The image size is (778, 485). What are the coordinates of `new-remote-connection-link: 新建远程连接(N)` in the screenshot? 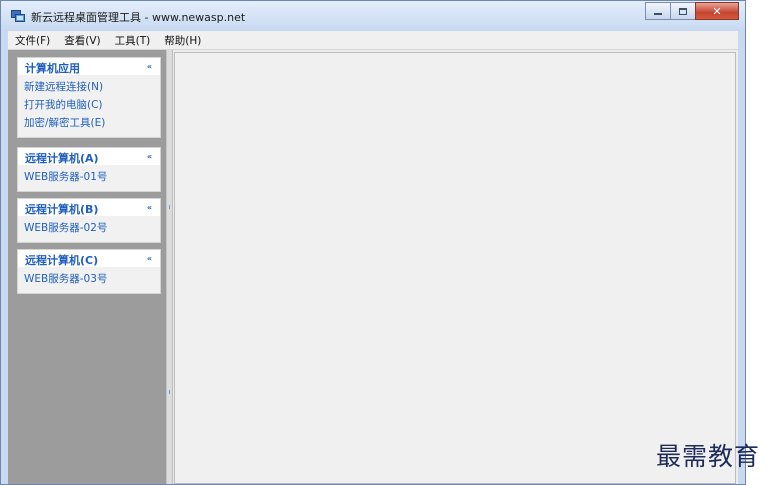 It's located at (92, 87).